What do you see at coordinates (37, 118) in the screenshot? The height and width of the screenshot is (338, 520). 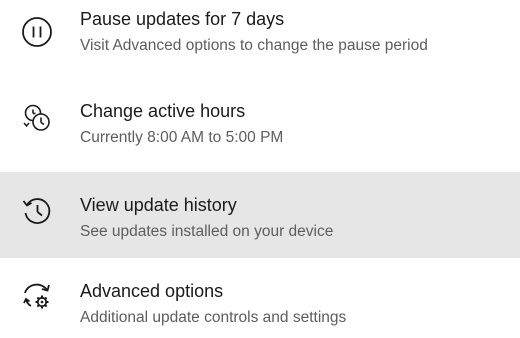 I see `active-hours-icon` at bounding box center [37, 118].